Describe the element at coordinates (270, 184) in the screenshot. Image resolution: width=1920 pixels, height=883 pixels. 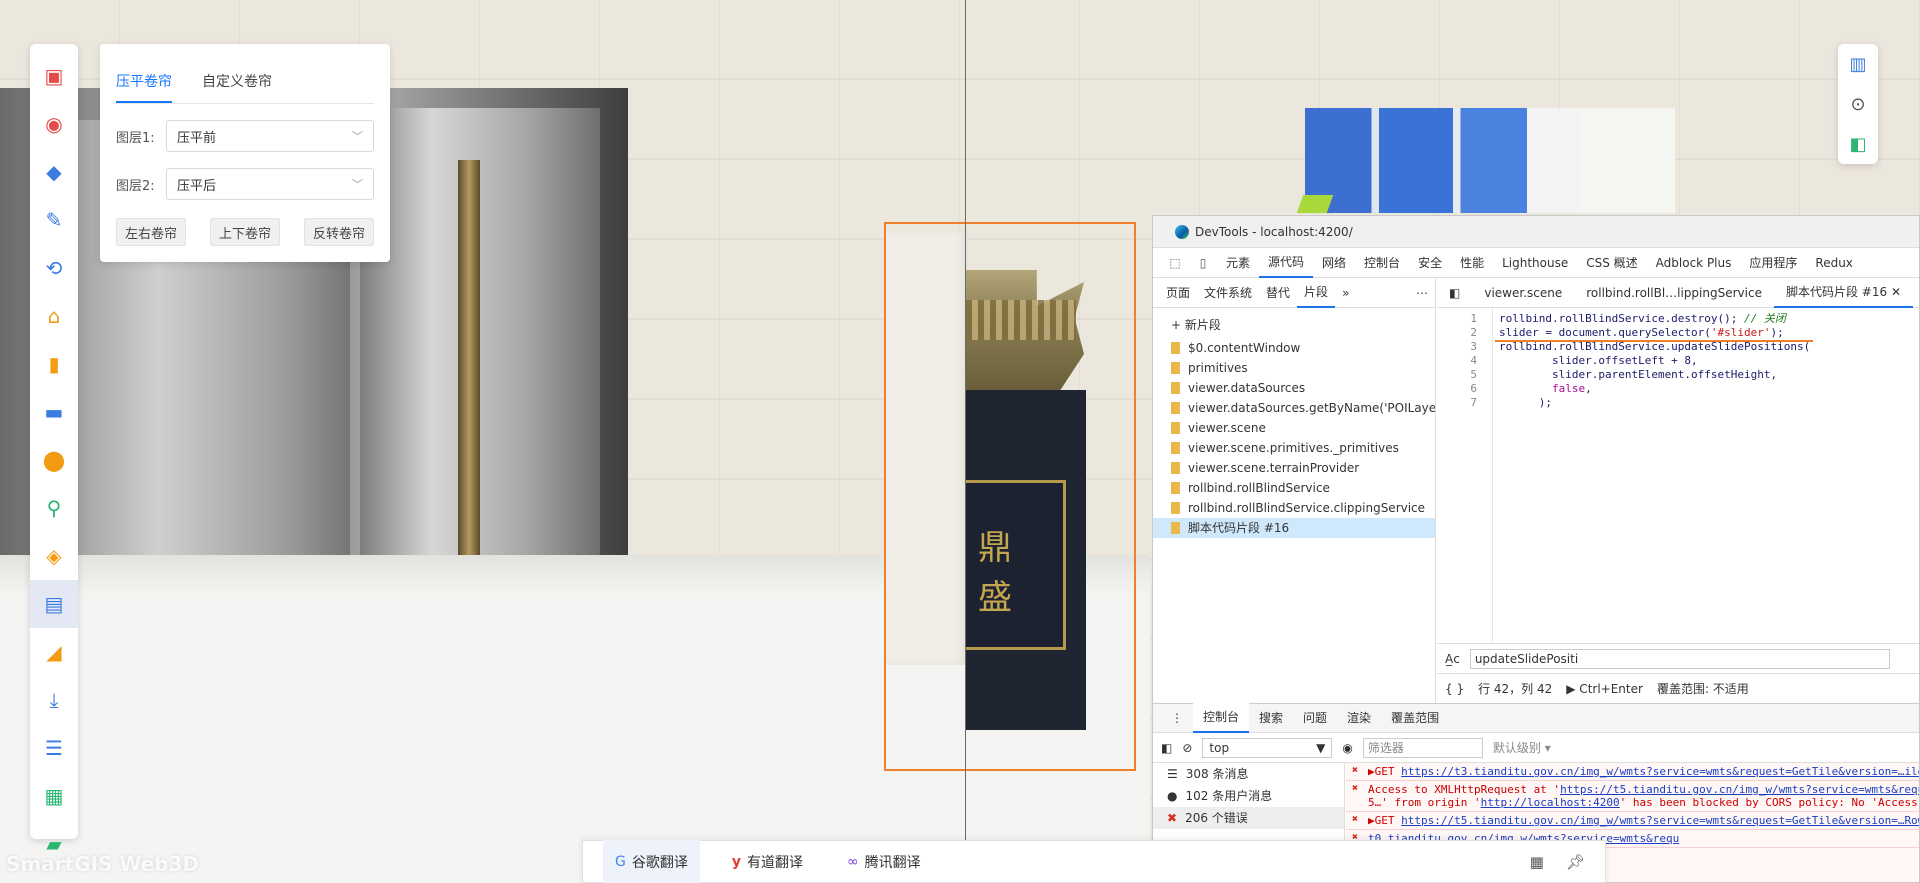
I see `layer2-select: 压平后 ﹀` at that location.